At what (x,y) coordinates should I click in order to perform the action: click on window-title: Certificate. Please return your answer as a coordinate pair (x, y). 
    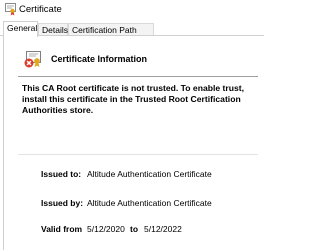
    Looking at the image, I should click on (40, 9).